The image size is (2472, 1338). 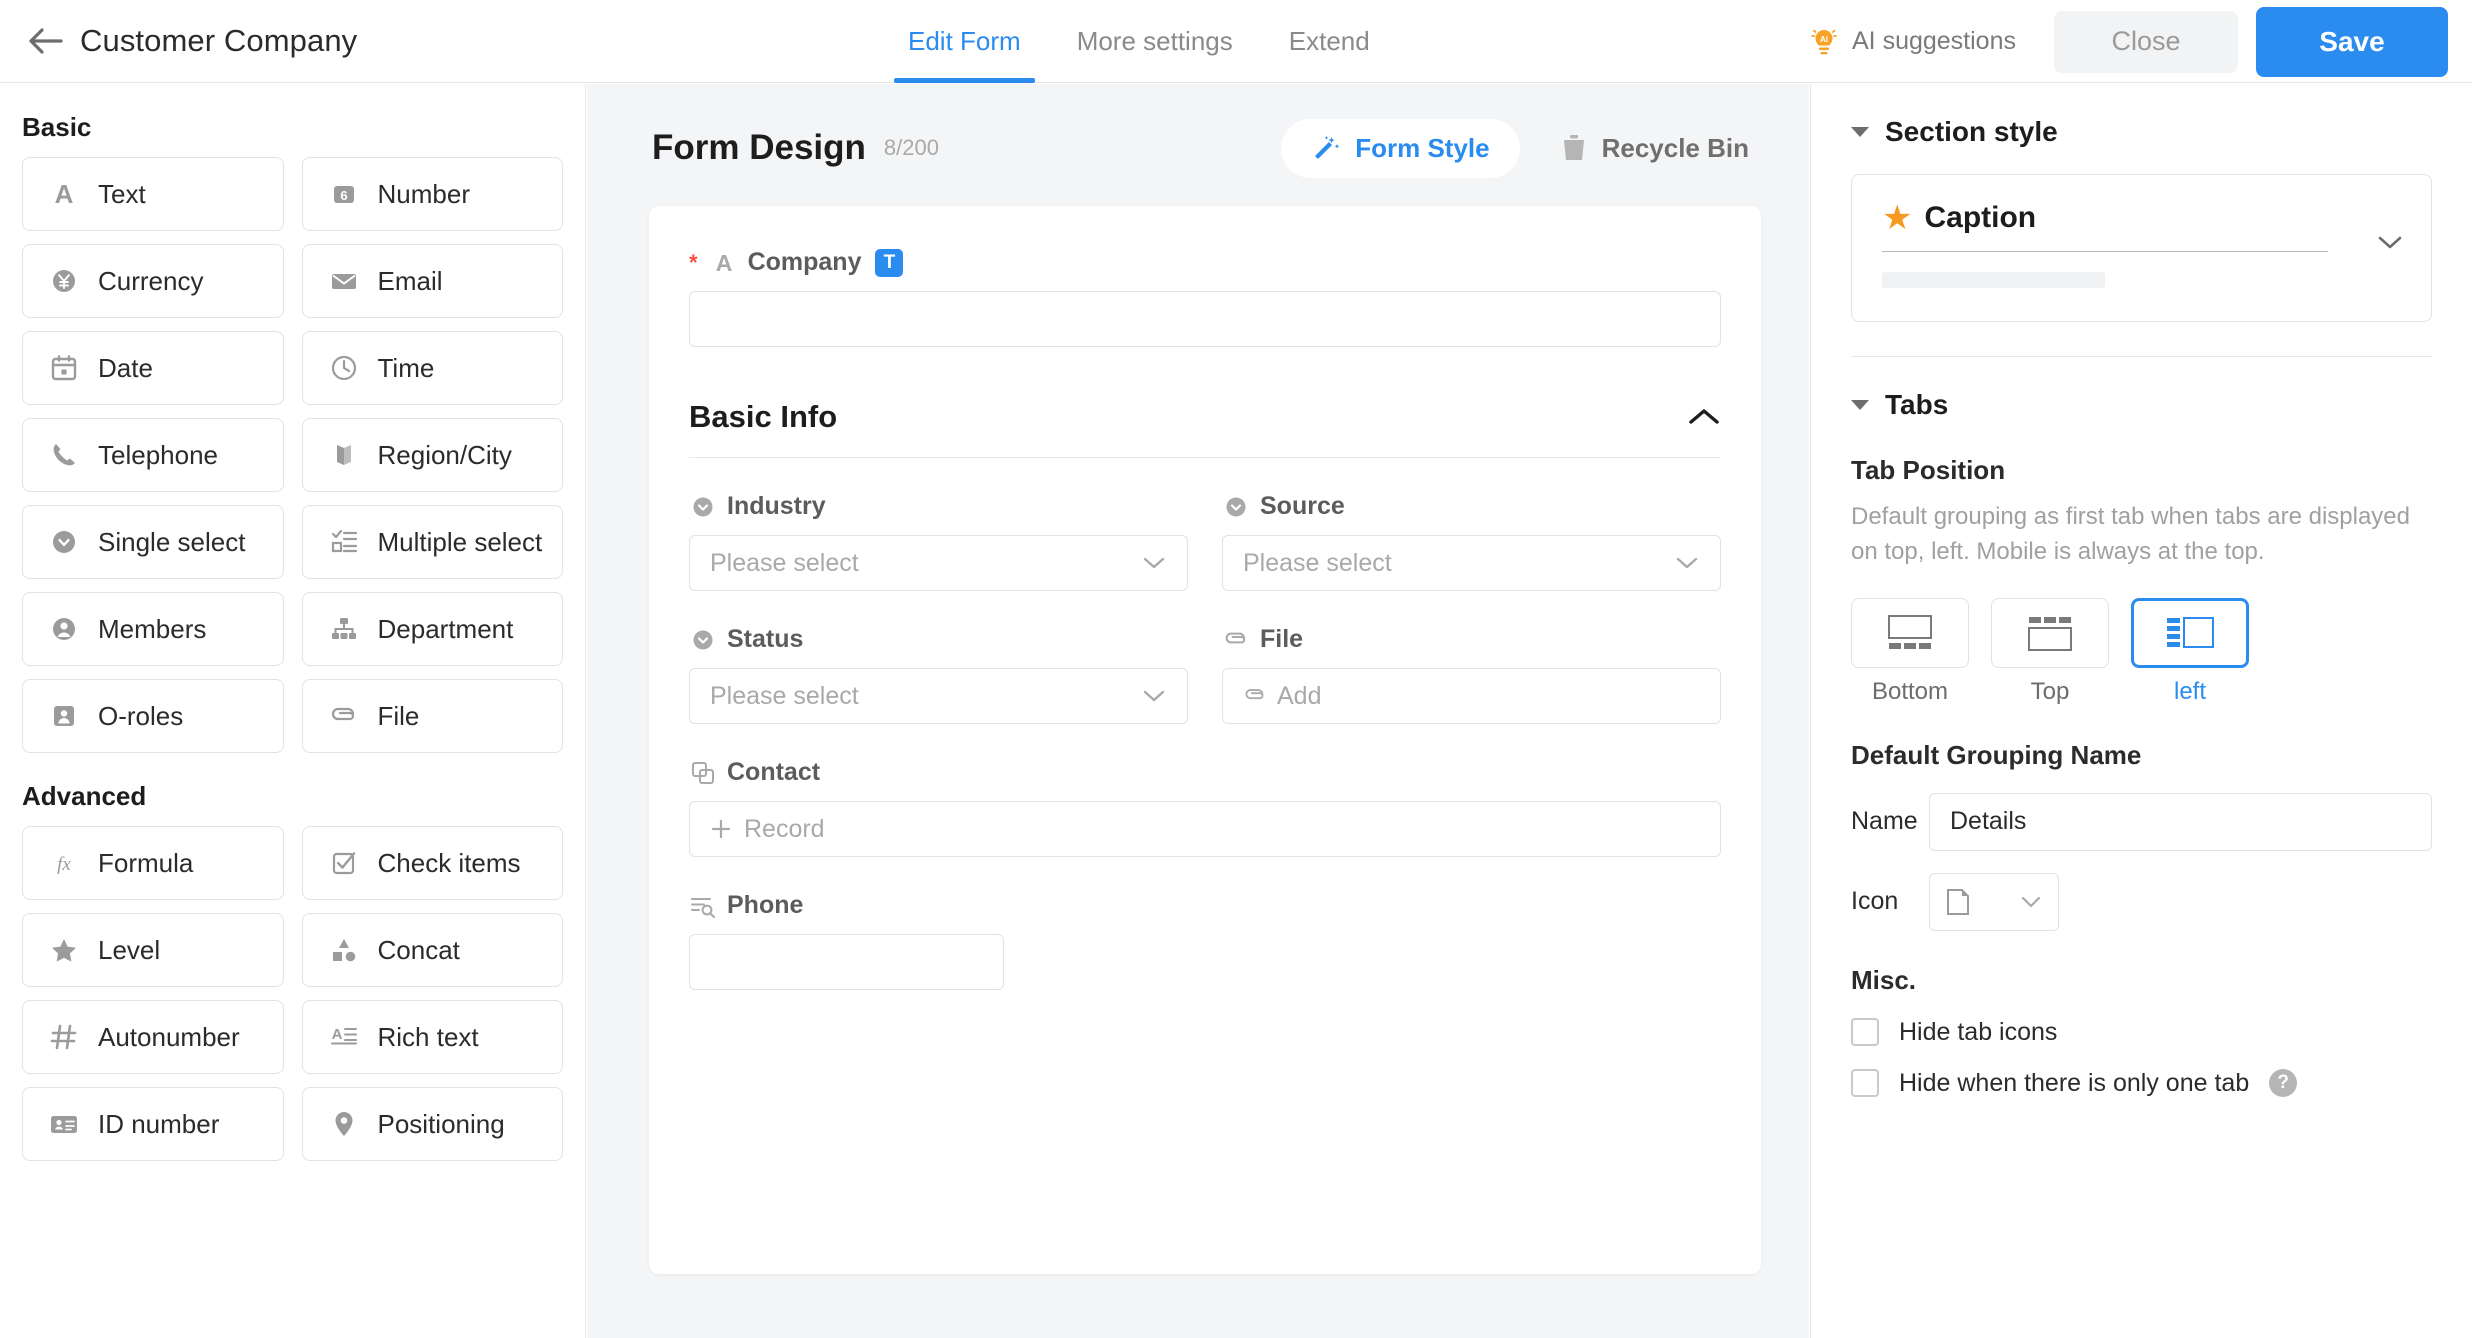 I want to click on tab-position-option-left: left, so click(x=2190, y=651).